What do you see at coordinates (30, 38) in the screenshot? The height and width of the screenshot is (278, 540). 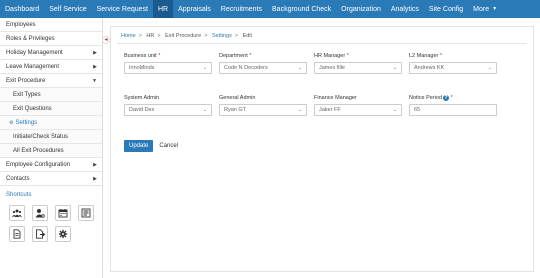 I see `sidebar-item-label: Roles & Privileges` at bounding box center [30, 38].